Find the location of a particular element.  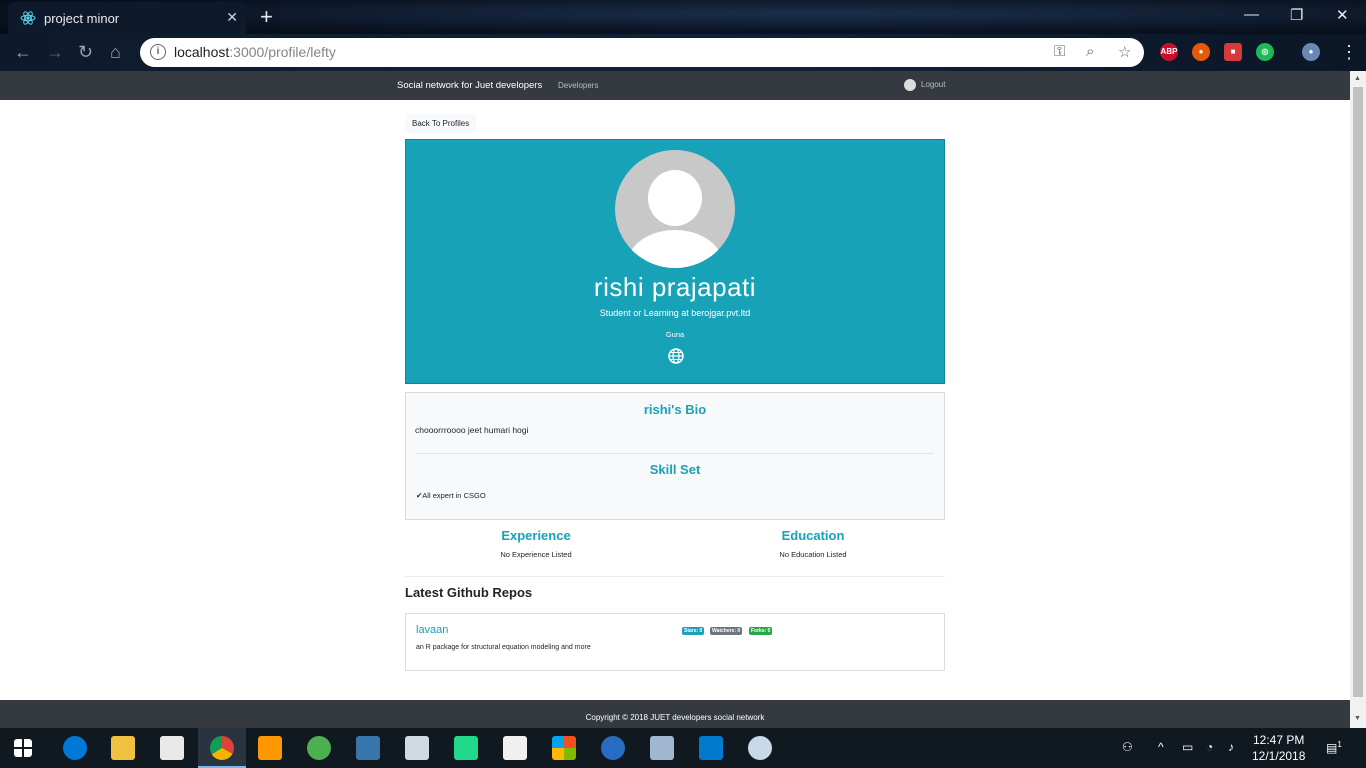

profile-avatar-icon: ● is located at coordinates (1311, 52).